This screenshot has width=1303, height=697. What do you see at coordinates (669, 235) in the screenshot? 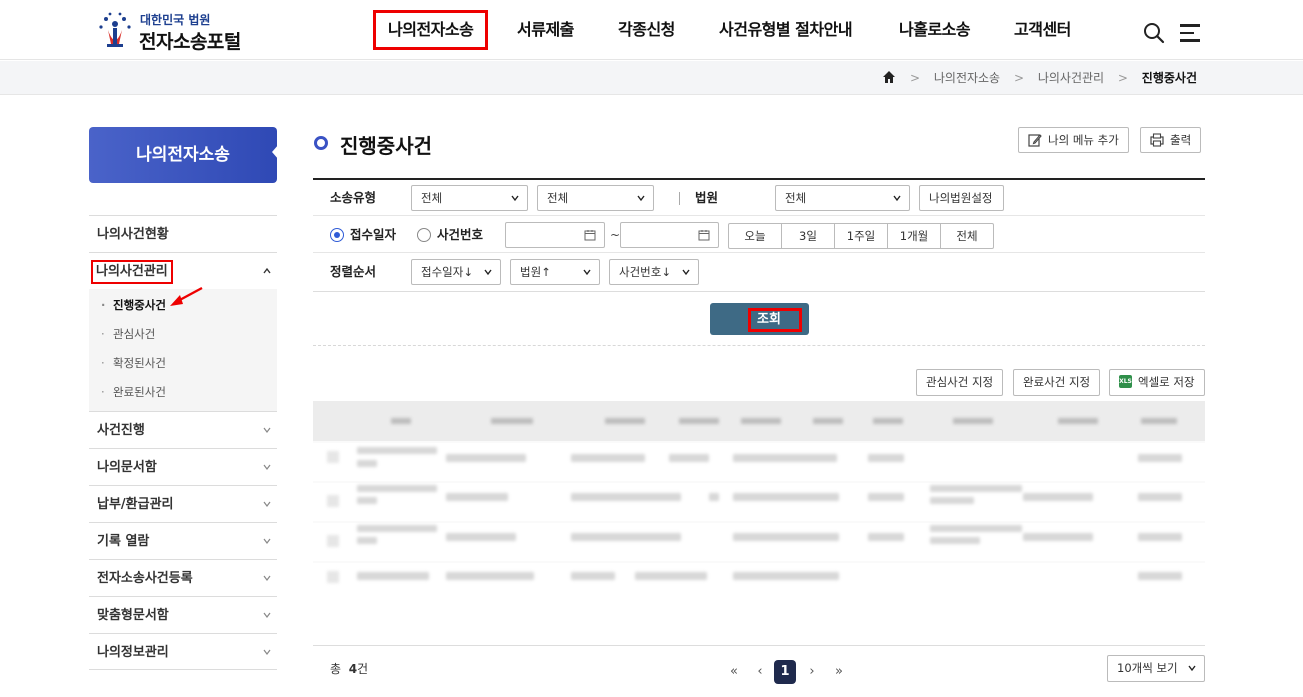
I see `end-date-input` at bounding box center [669, 235].